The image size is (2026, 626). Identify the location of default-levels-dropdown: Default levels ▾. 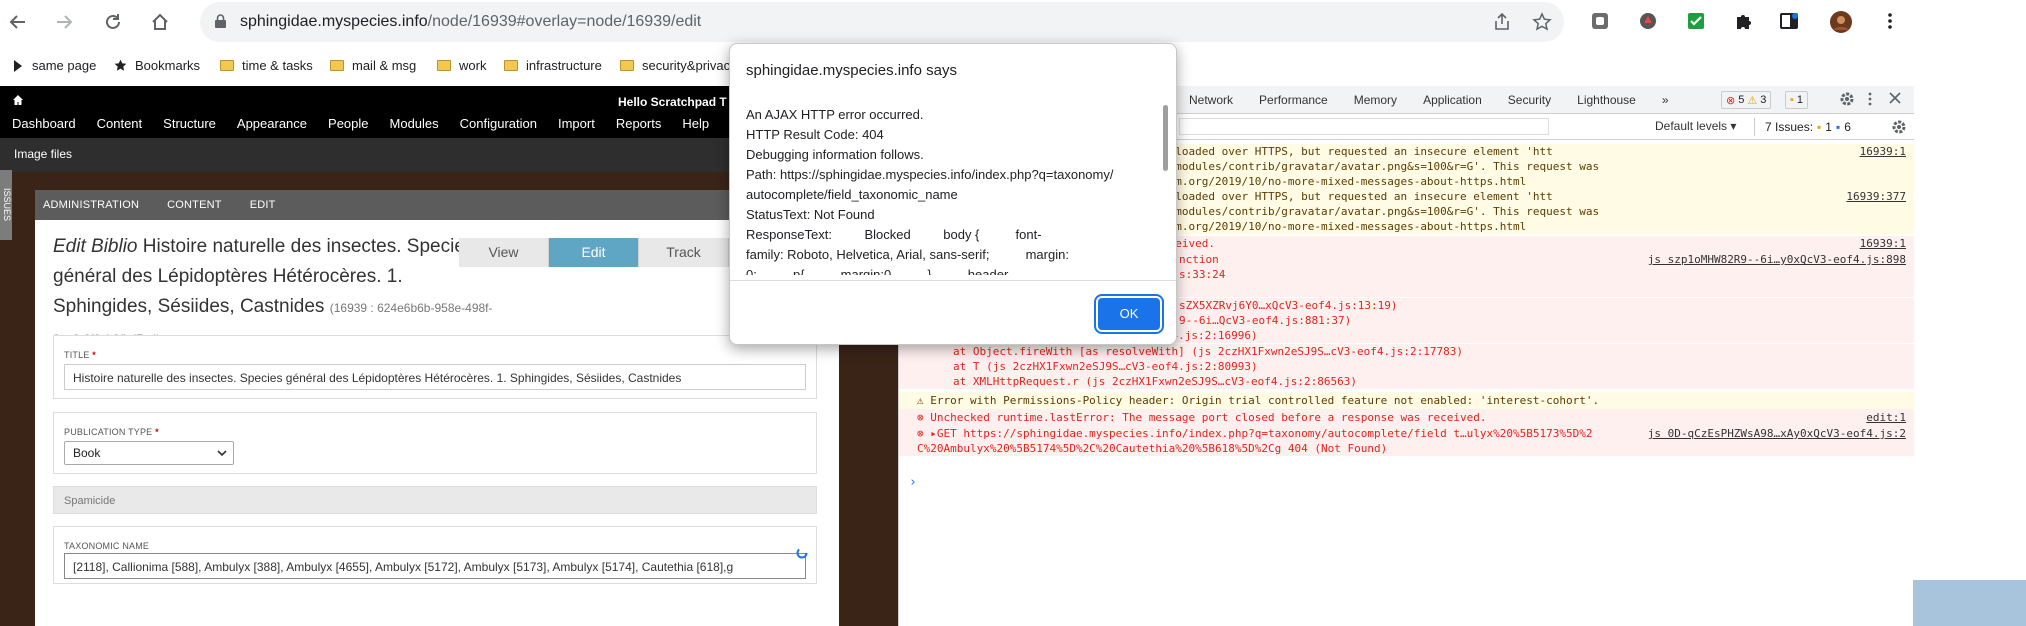
(1695, 126).